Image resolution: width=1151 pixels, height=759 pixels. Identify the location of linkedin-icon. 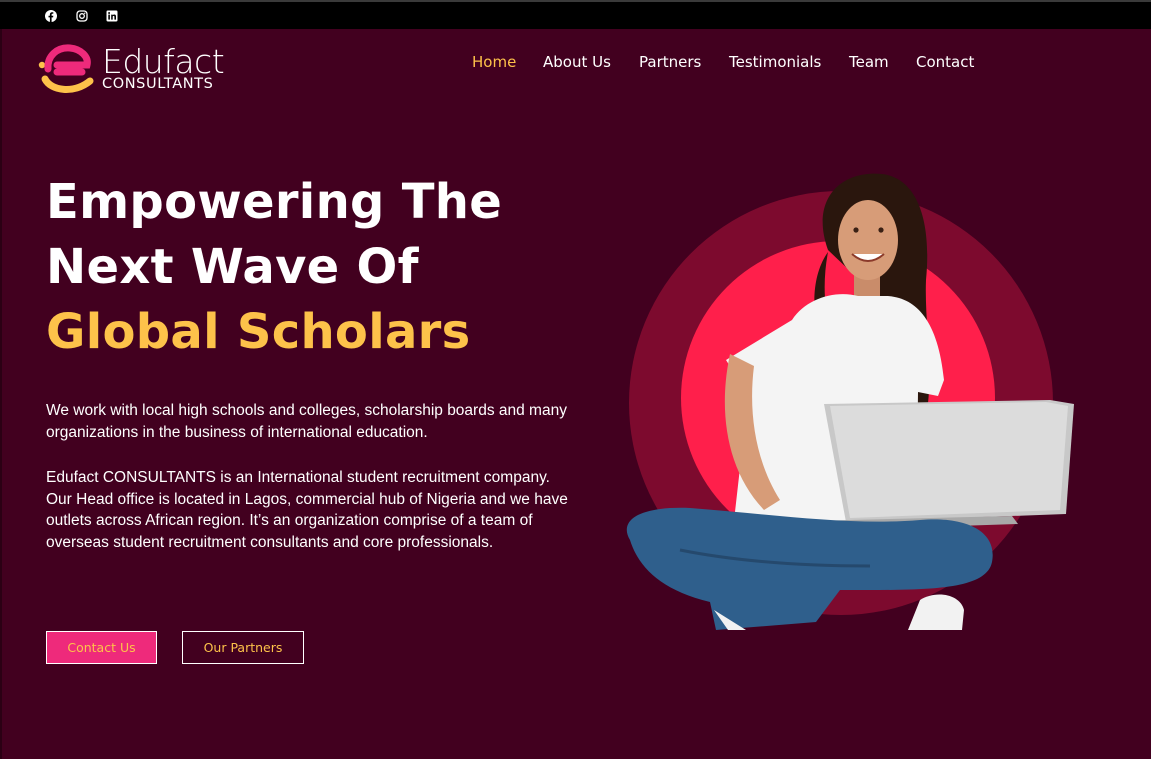
(112, 16).